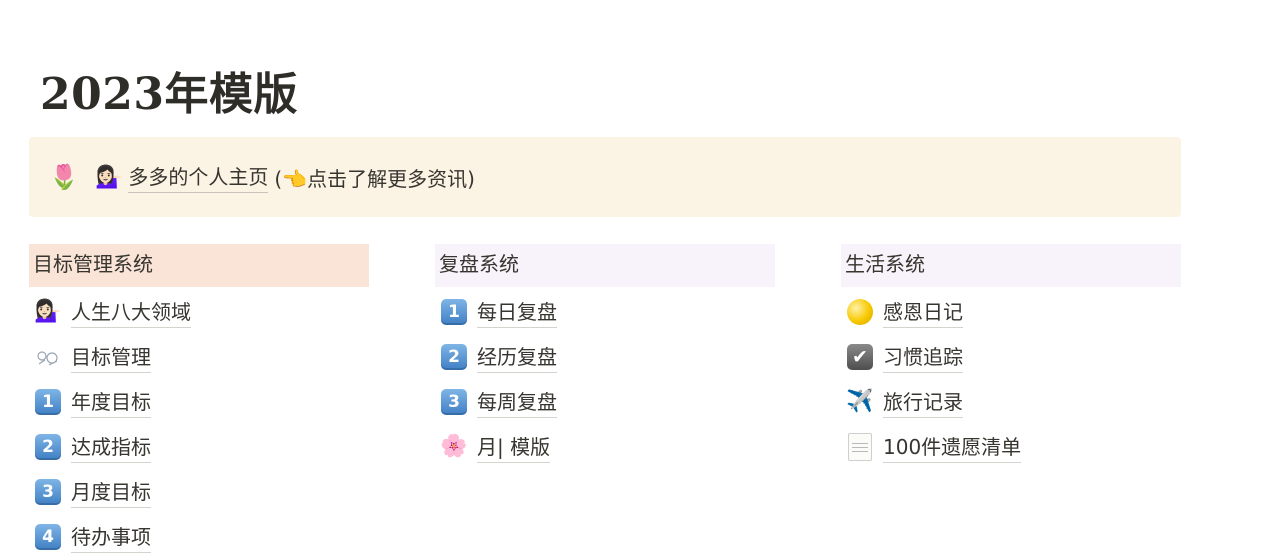  I want to click on click-info-note: (👈点击了解更多资讯), so click(374, 178).